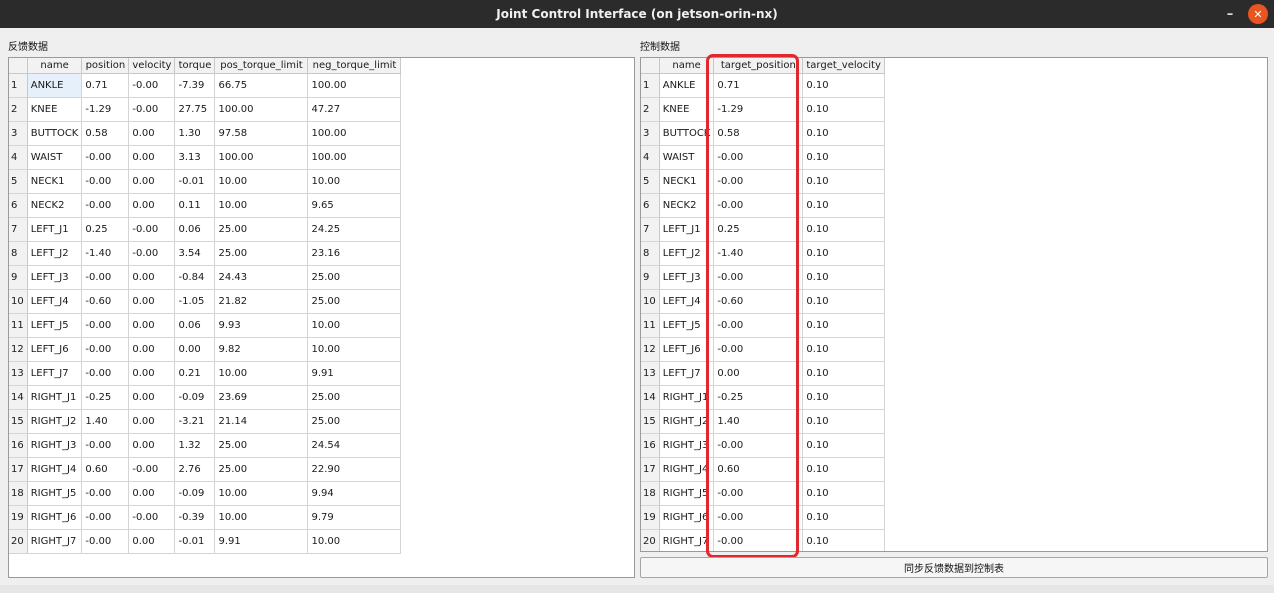 This screenshot has height=593, width=1274. Describe the element at coordinates (261, 277) in the screenshot. I see `feedback-cell-pos-torque-limit: 24.43` at that location.